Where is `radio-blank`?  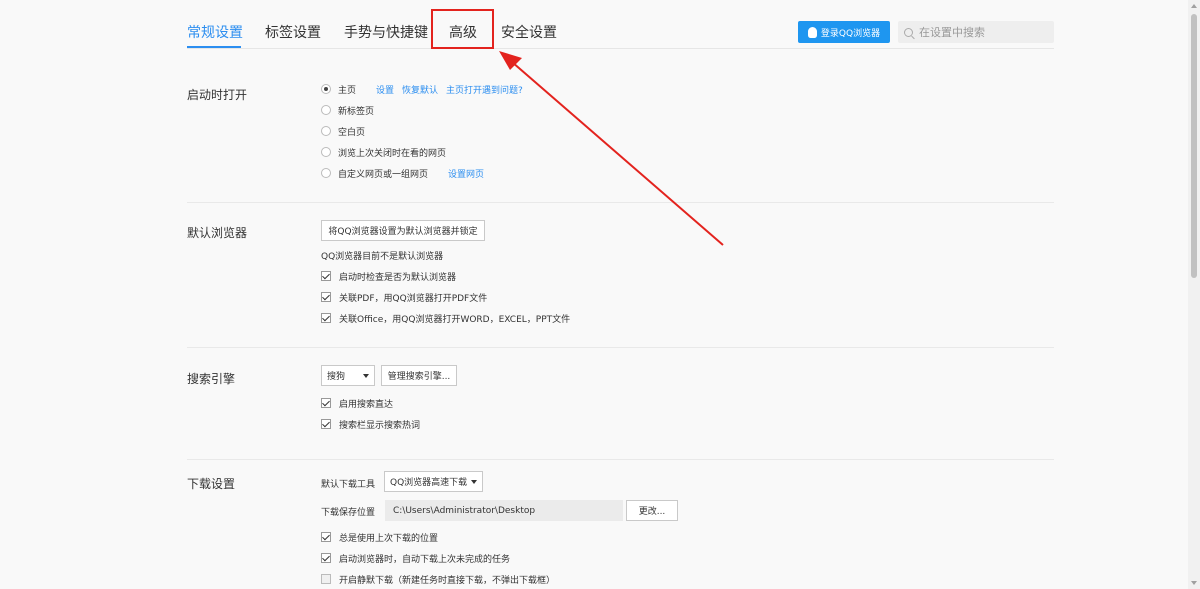
radio-blank is located at coordinates (326, 131).